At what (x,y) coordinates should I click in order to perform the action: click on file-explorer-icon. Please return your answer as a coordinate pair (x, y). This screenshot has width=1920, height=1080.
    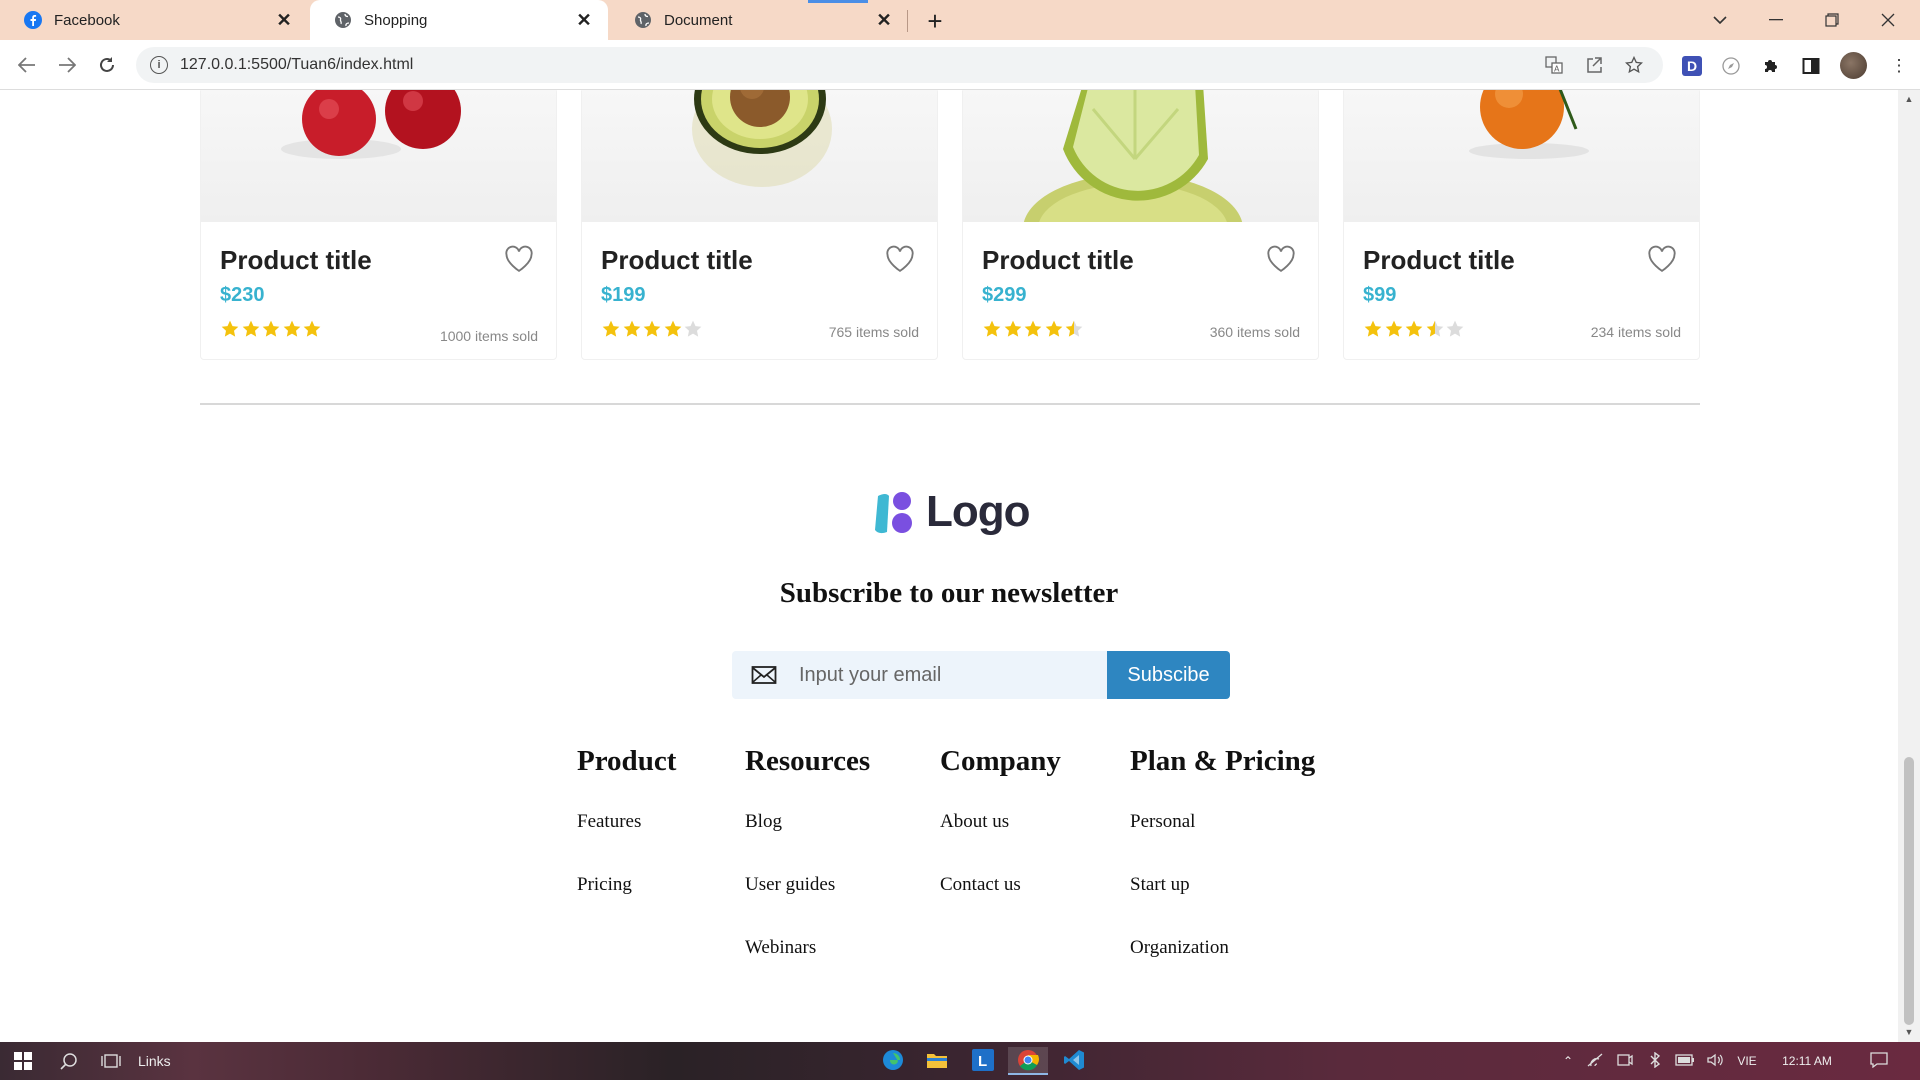
    Looking at the image, I should click on (937, 1061).